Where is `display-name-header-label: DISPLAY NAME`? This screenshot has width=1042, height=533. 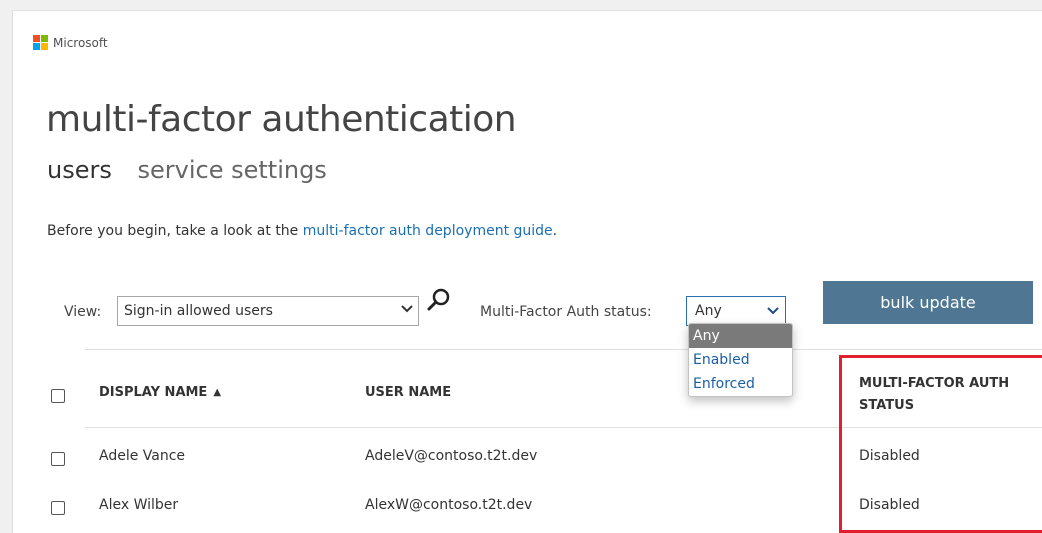
display-name-header-label: DISPLAY NAME is located at coordinates (153, 392).